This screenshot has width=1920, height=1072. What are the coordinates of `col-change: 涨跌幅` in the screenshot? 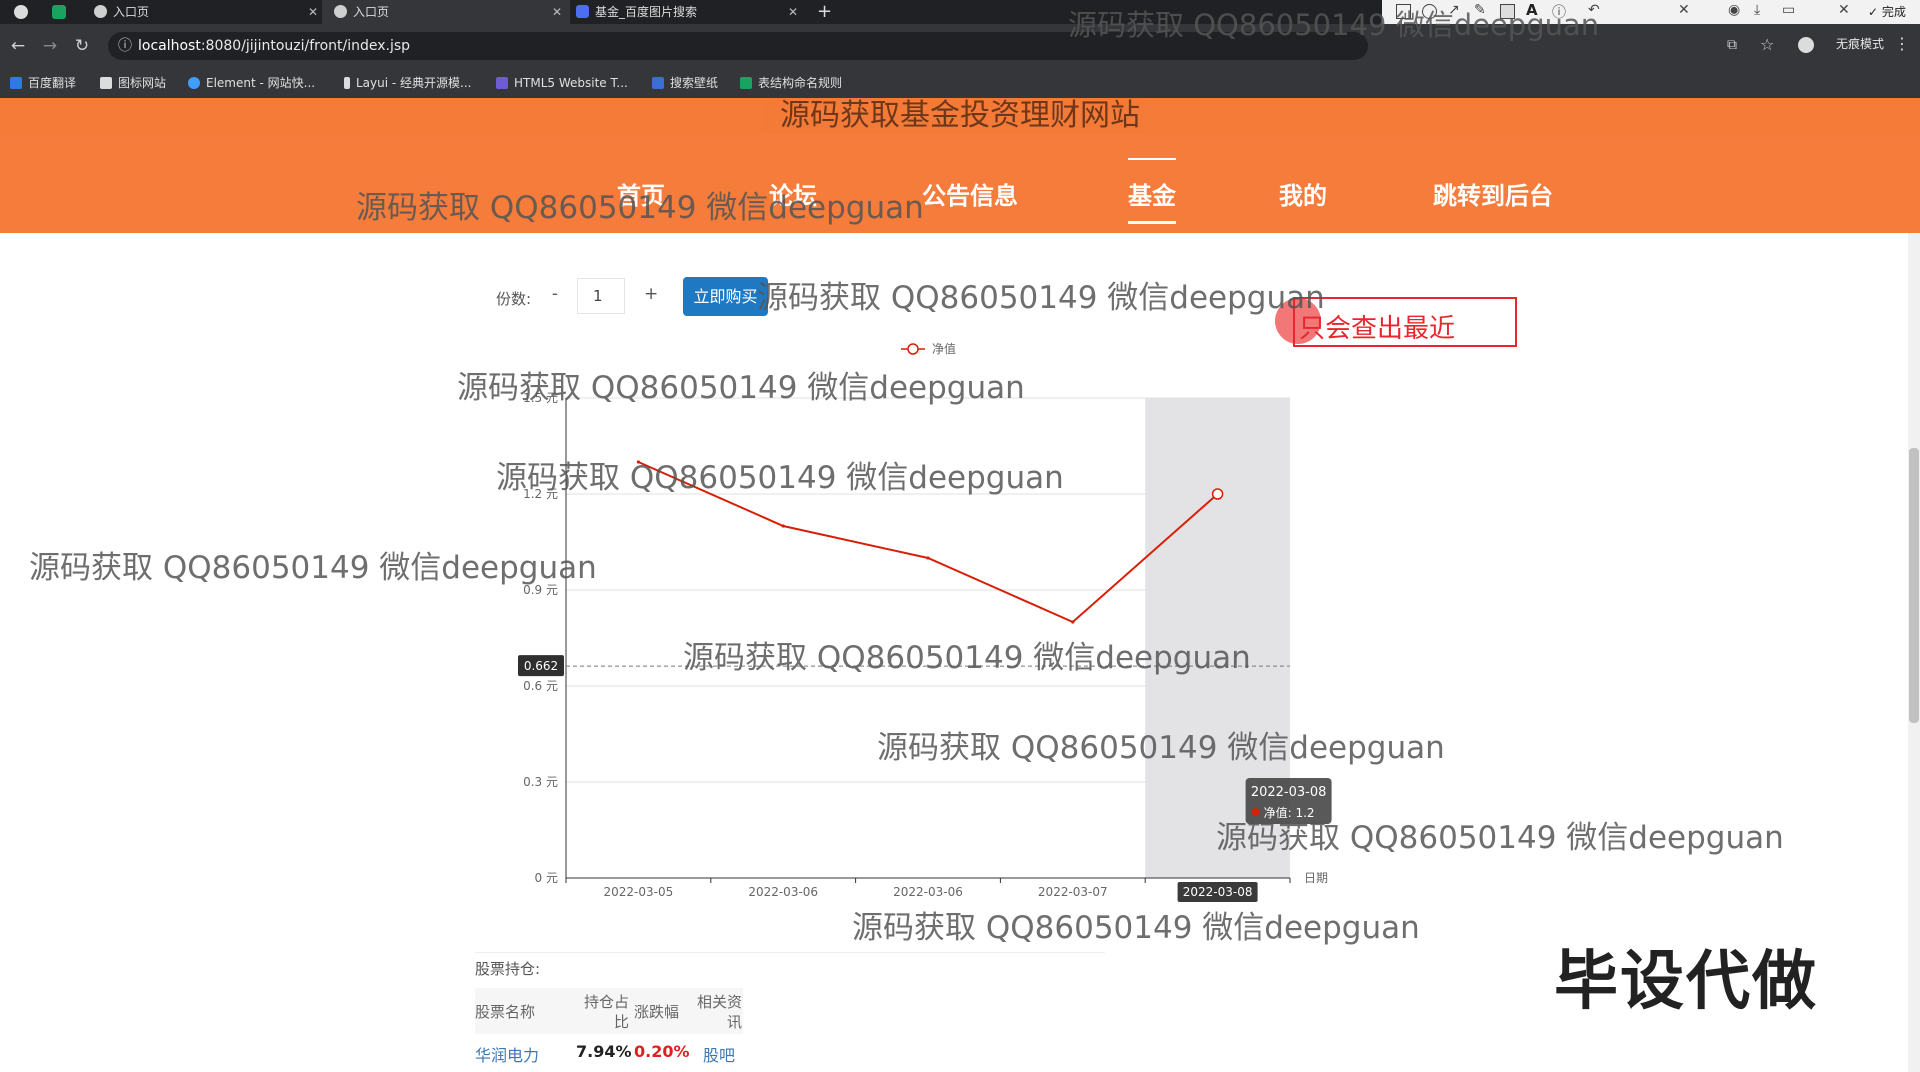 It's located at (657, 1012).